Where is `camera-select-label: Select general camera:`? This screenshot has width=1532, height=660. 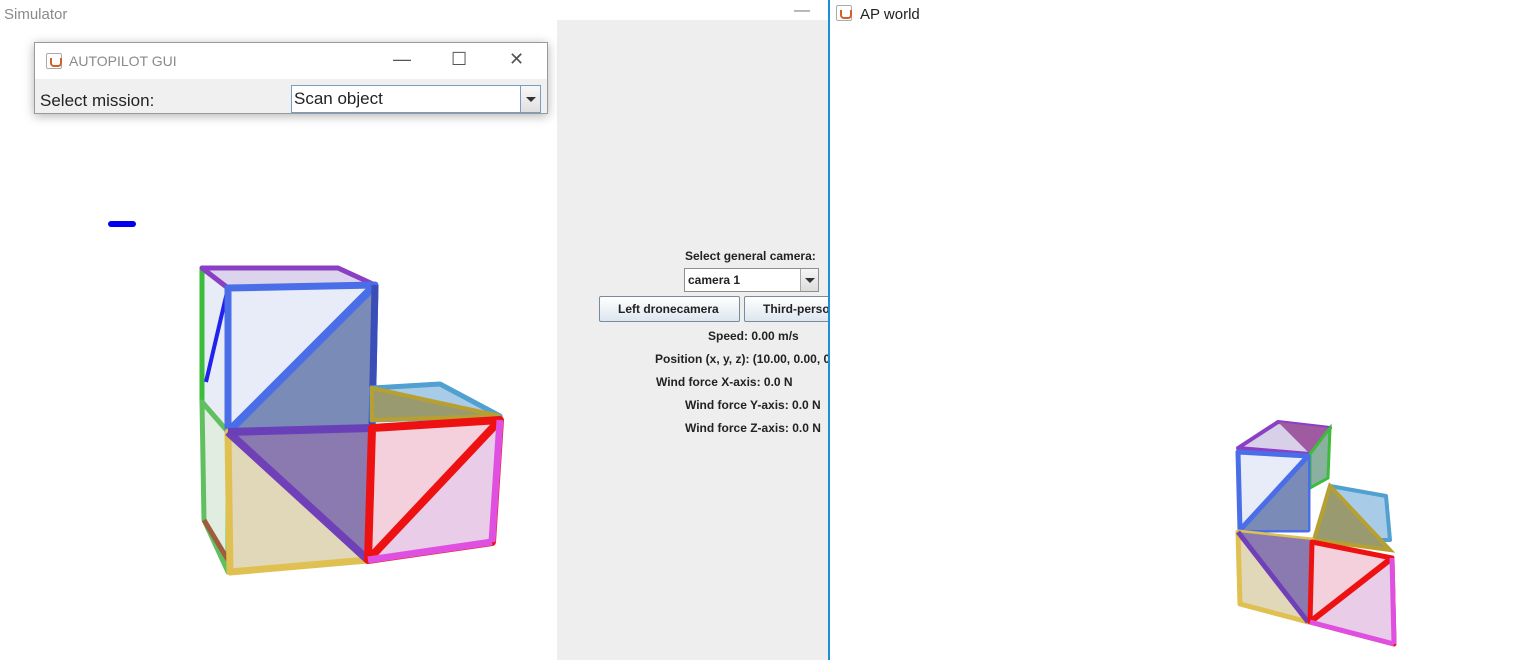
camera-select-label: Select general camera: is located at coordinates (750, 256).